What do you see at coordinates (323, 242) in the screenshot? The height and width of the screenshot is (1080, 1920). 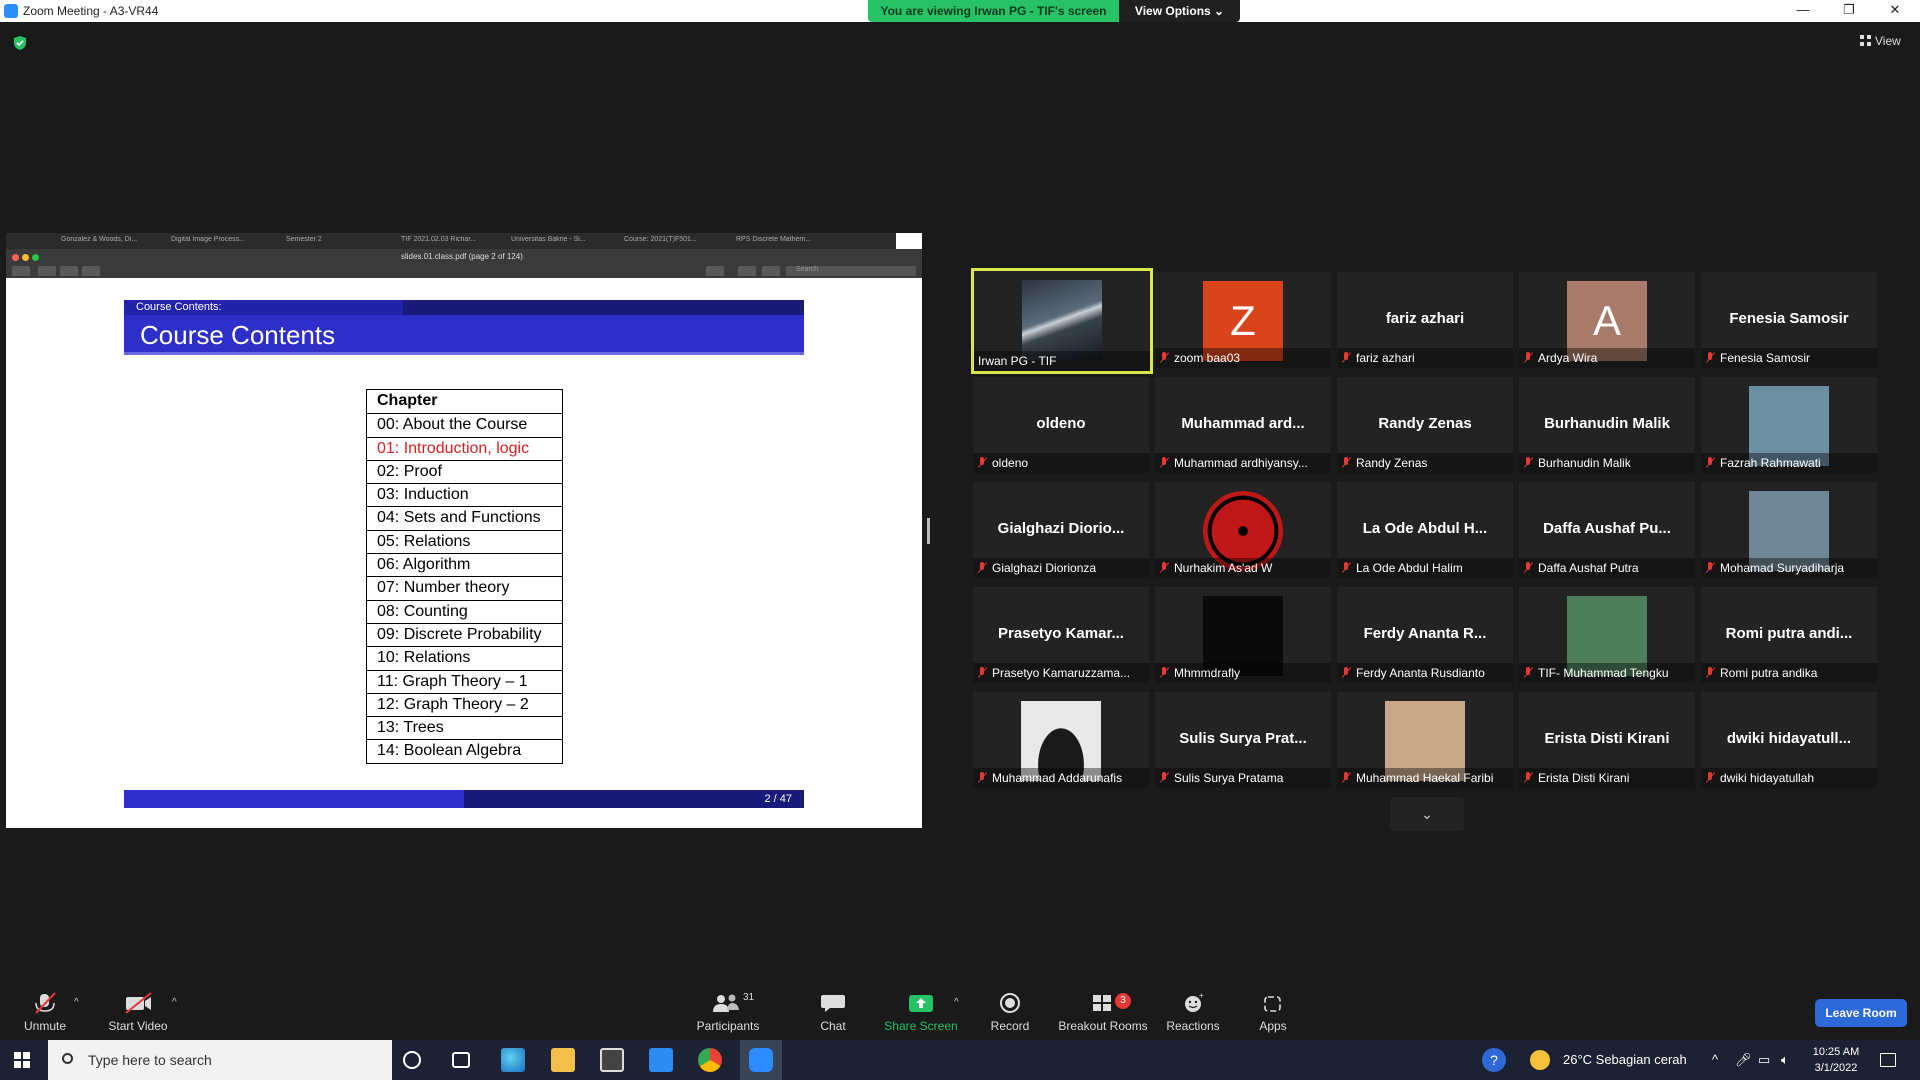 I see `browser-tab: Semester 2` at bounding box center [323, 242].